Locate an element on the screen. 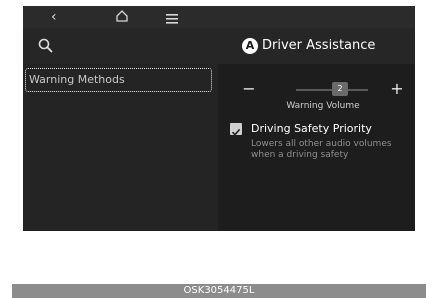 This screenshot has height=298, width=438. top-bar: ‹ is located at coordinates (219, 17).